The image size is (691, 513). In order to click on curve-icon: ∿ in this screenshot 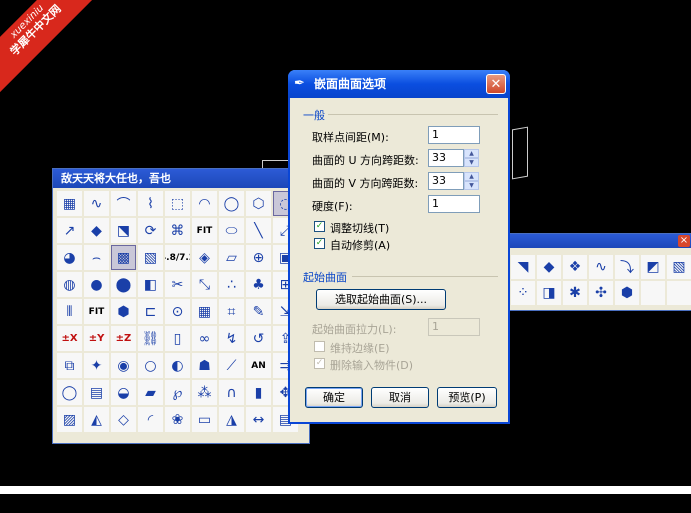, I will do `click(96, 203)`.